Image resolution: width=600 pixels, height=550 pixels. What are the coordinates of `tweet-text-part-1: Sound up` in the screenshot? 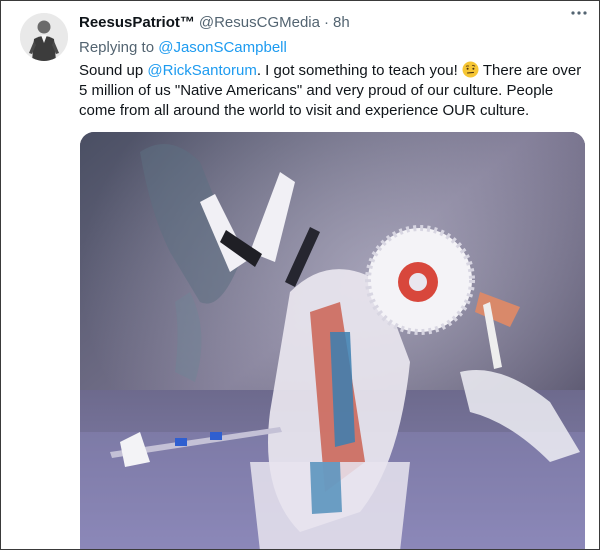 It's located at (113, 70).